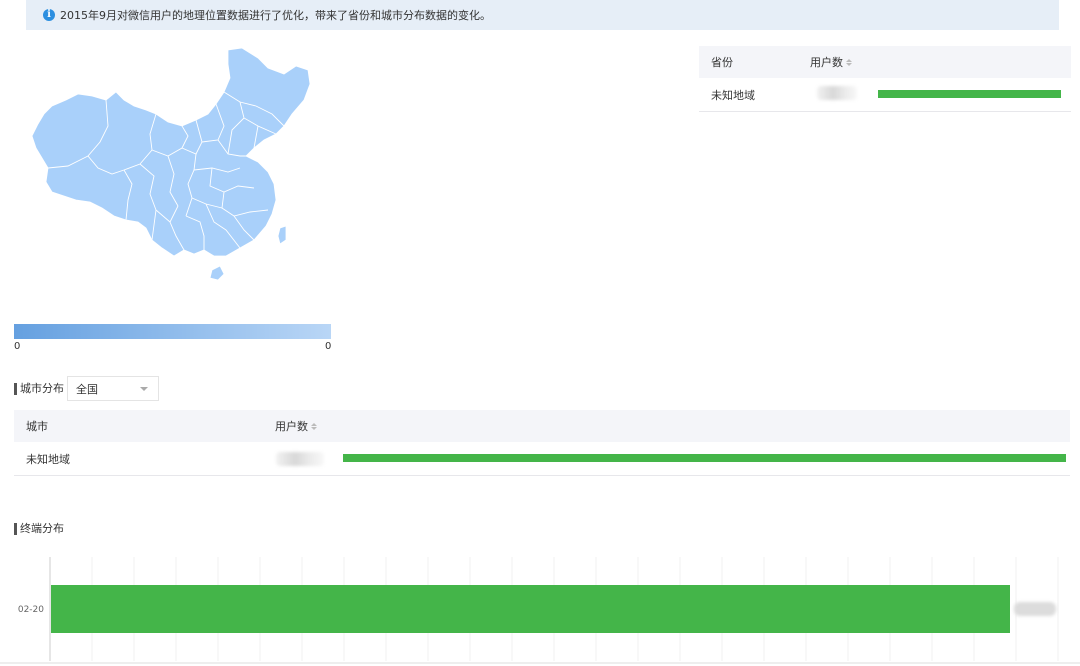  What do you see at coordinates (174, 164) in the screenshot?
I see `china-map` at bounding box center [174, 164].